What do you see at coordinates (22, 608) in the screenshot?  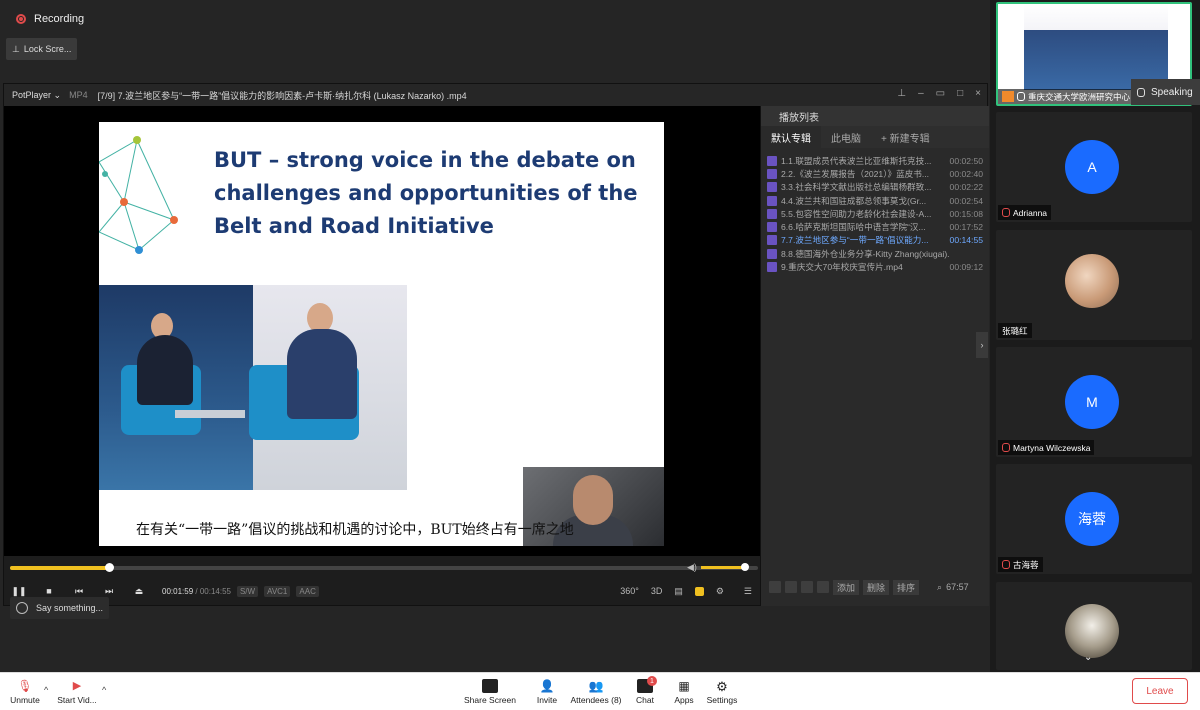 I see `emoji-icon` at bounding box center [22, 608].